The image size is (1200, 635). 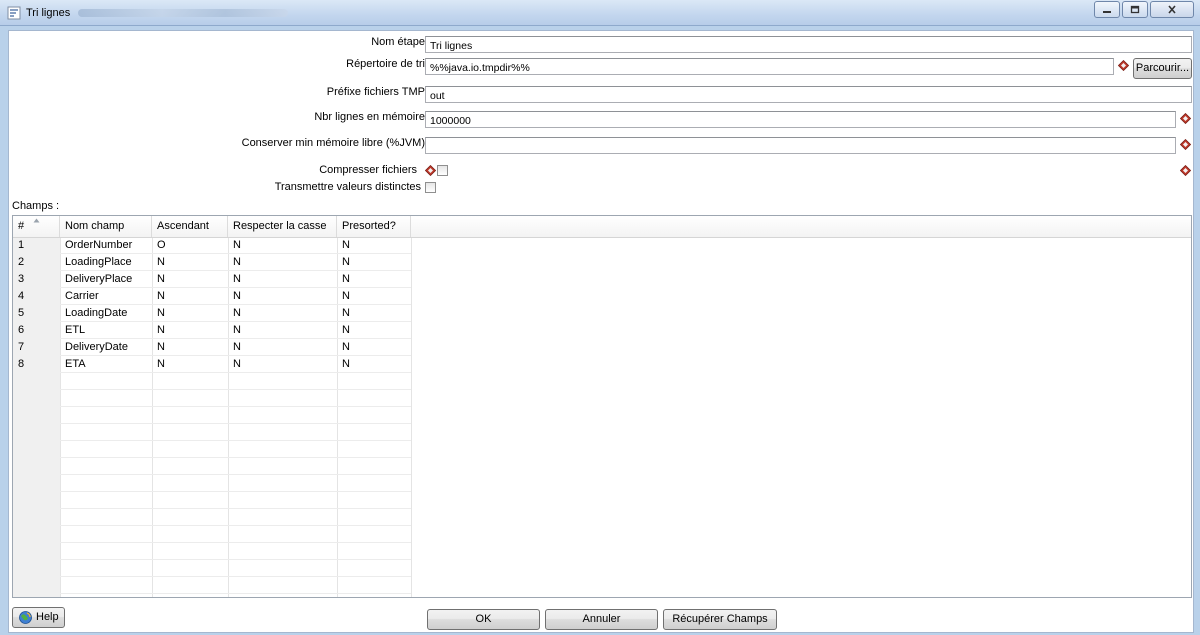 I want to click on sort-rows-icon, so click(x=14, y=13).